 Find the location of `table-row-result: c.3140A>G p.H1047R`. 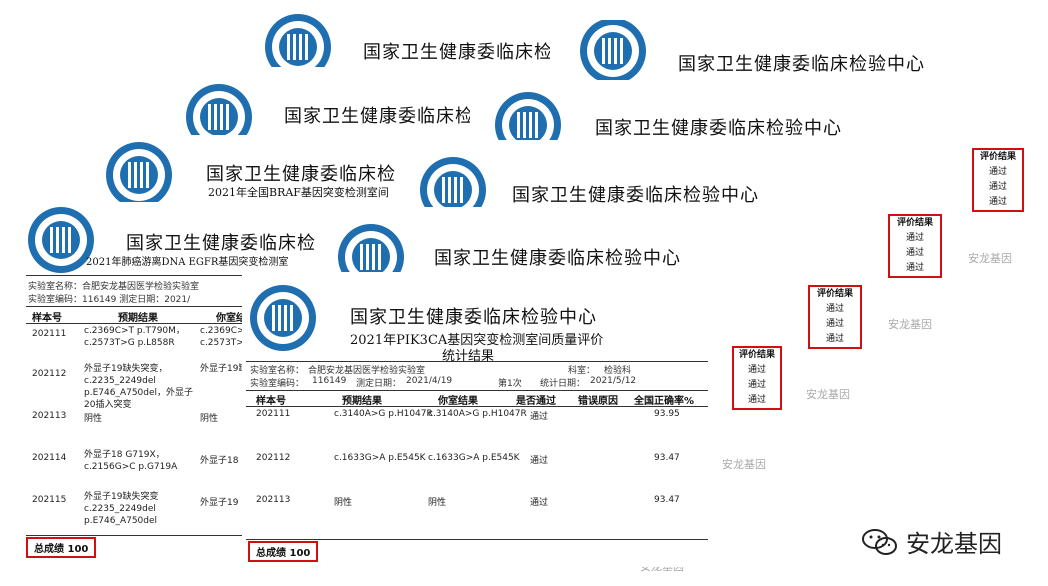

table-row-result: c.3140A>G p.H1047R is located at coordinates (477, 414).